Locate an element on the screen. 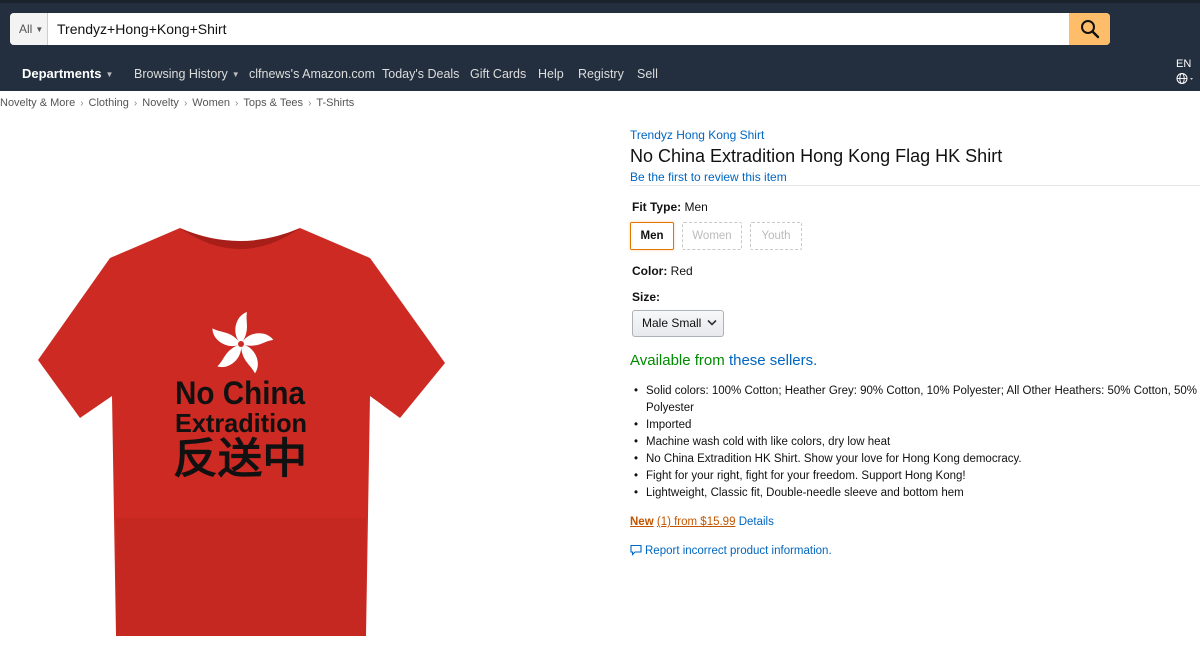 Image resolution: width=1200 pixels, height=647 pixels. language-selector: EN is located at coordinates (1186, 73).